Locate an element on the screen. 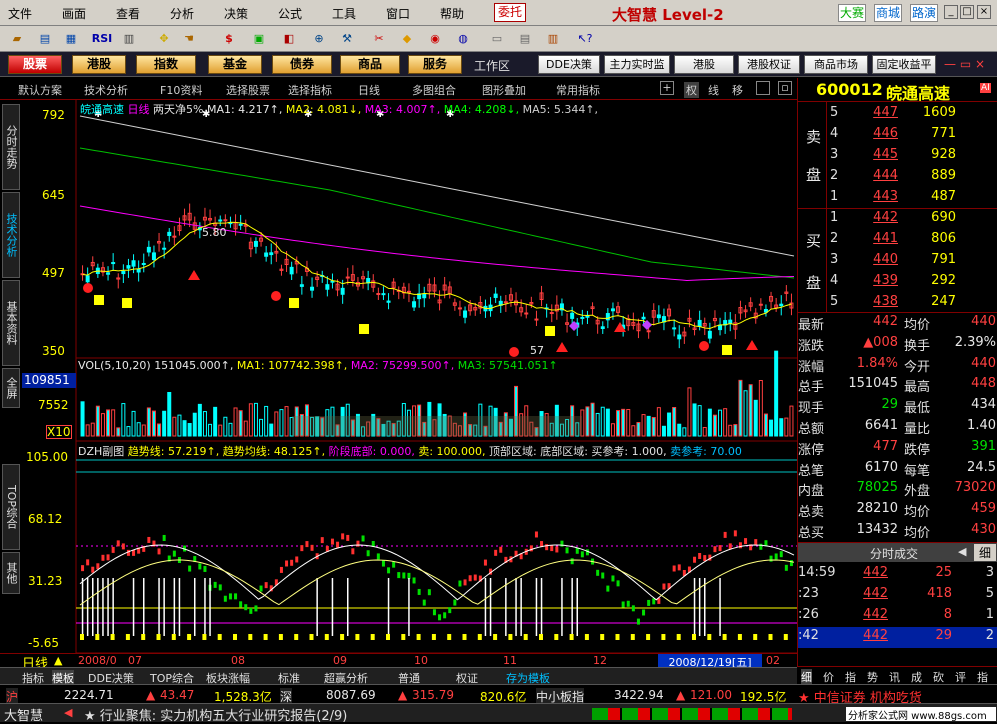 This screenshot has height=724, width=997. menu-tools: 工具 is located at coordinates (344, 13).